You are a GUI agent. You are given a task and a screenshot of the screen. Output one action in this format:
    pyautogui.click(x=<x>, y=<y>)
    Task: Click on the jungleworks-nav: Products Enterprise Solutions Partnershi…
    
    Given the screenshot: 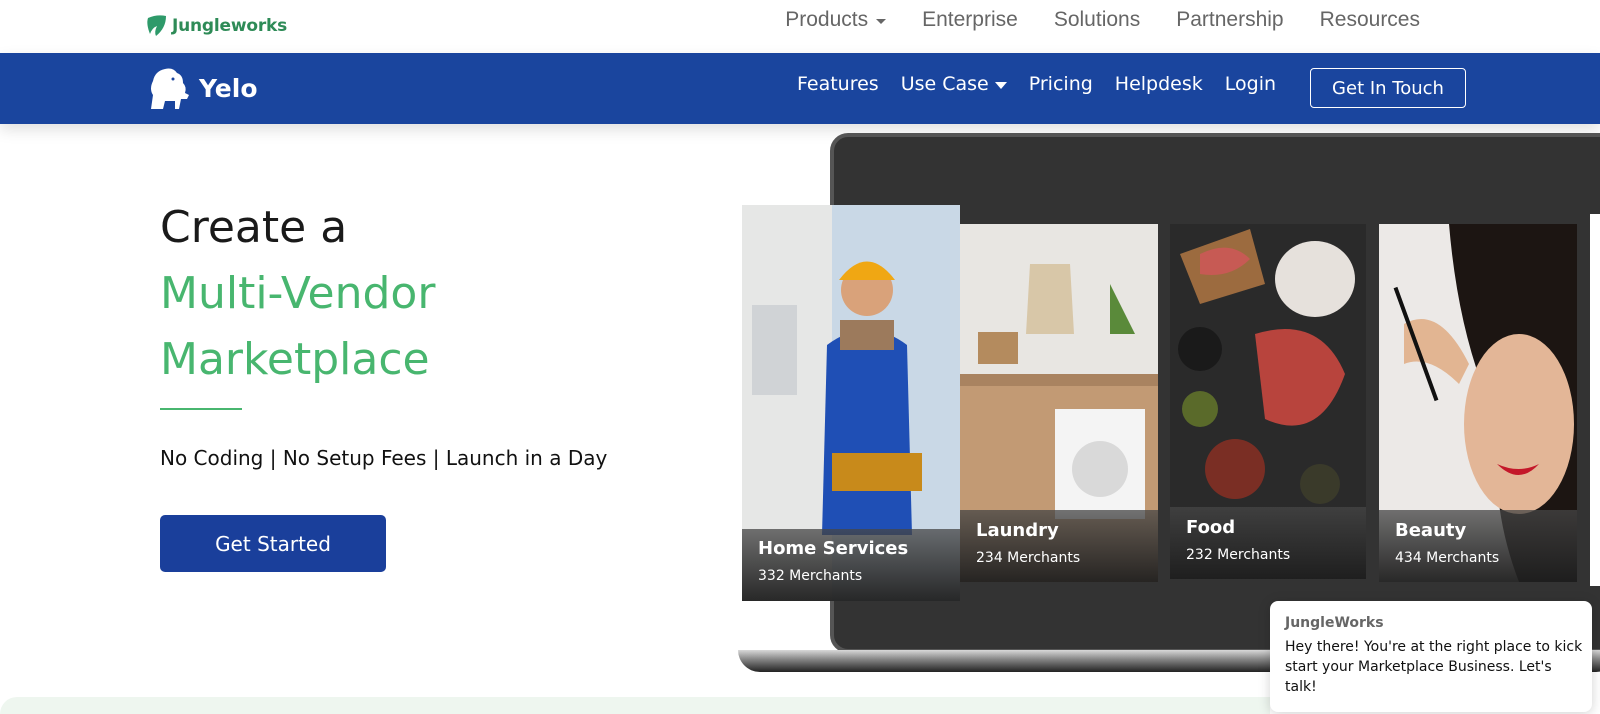 What is the action you would take?
    pyautogui.click(x=1102, y=20)
    